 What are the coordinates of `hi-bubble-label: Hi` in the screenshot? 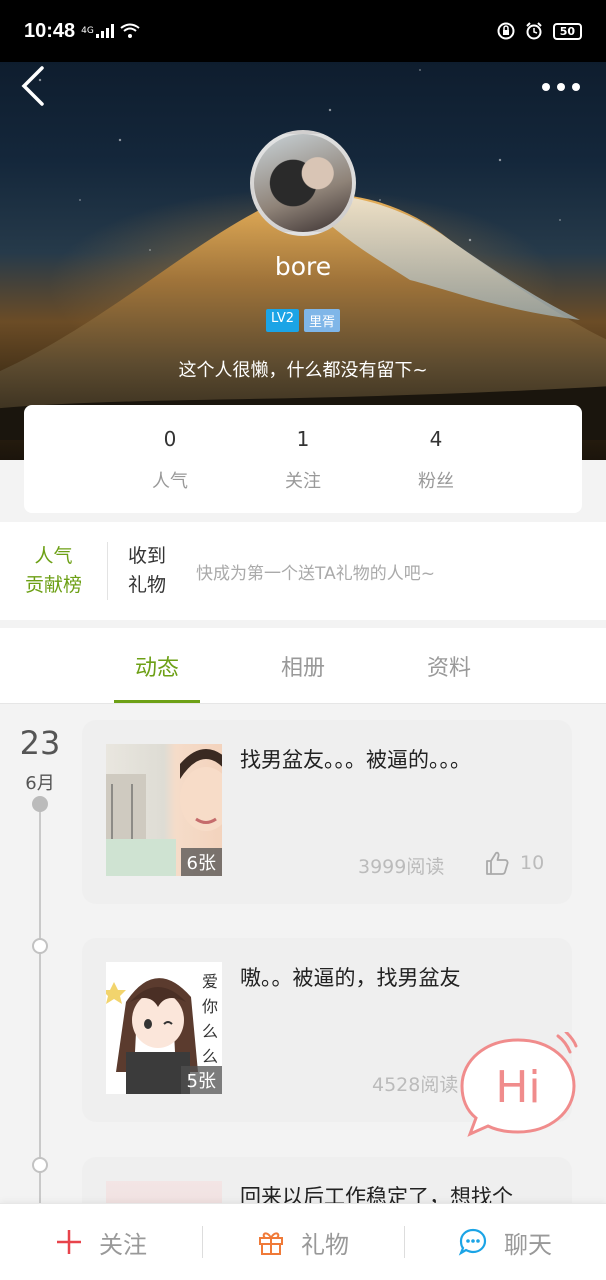 It's located at (517, 1087).